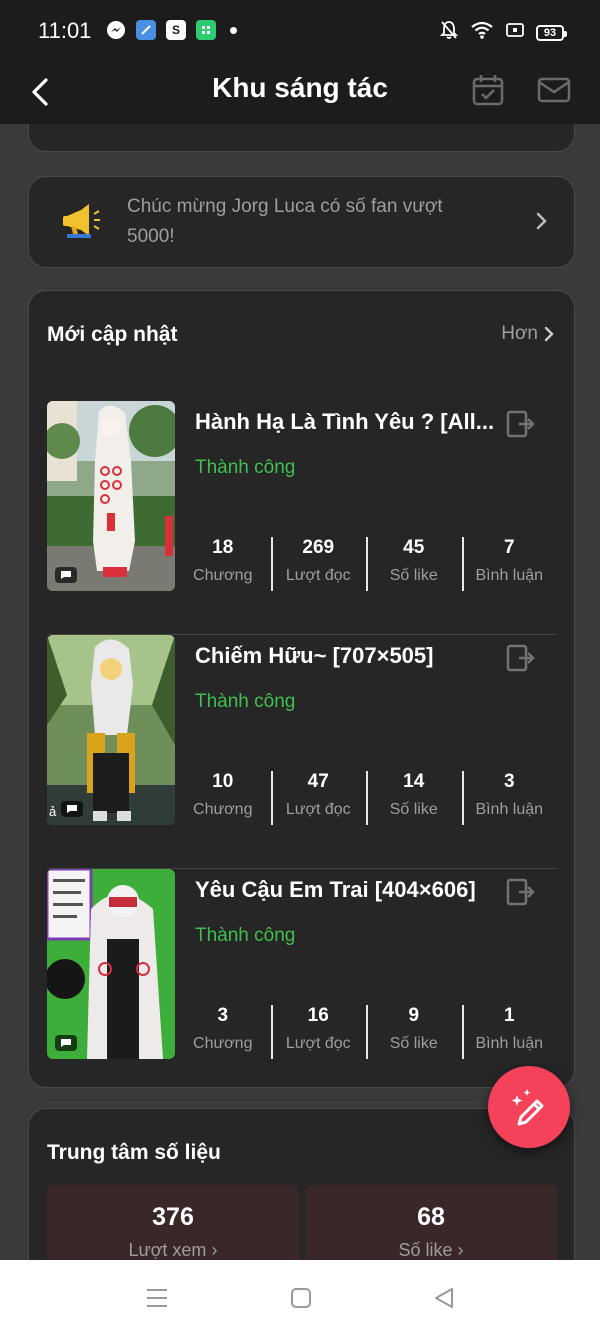  What do you see at coordinates (431, 1250) in the screenshot?
I see `metric-label: Số like ›` at bounding box center [431, 1250].